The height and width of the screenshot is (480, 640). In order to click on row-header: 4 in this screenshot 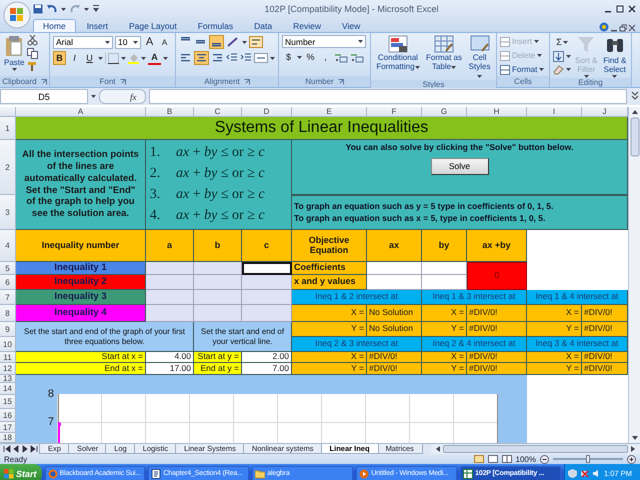, I will do `click(8, 246)`.